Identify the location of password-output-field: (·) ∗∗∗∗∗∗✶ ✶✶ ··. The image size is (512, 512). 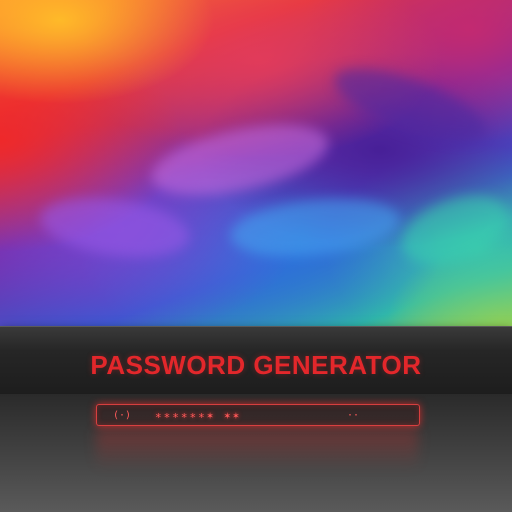
(258, 415).